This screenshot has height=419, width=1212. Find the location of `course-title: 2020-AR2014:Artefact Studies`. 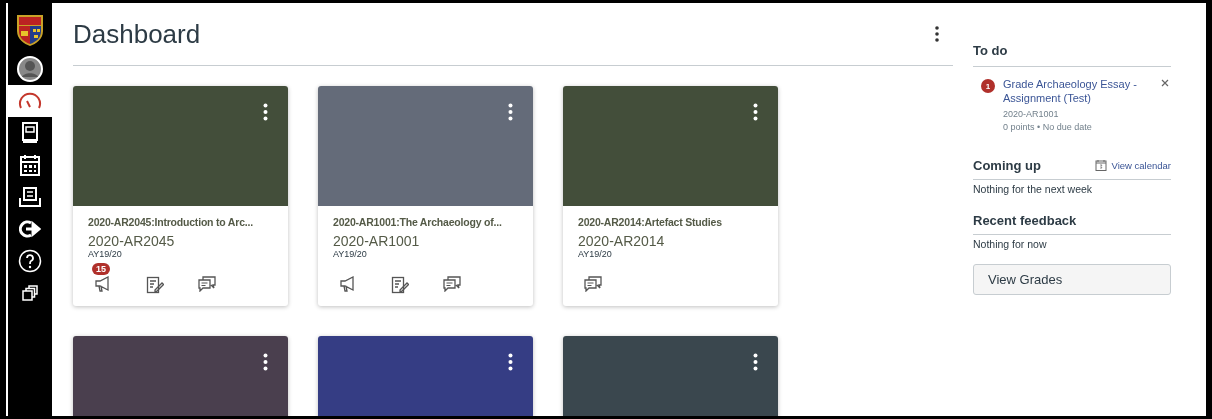

course-title: 2020-AR2014:Artefact Studies is located at coordinates (670, 222).